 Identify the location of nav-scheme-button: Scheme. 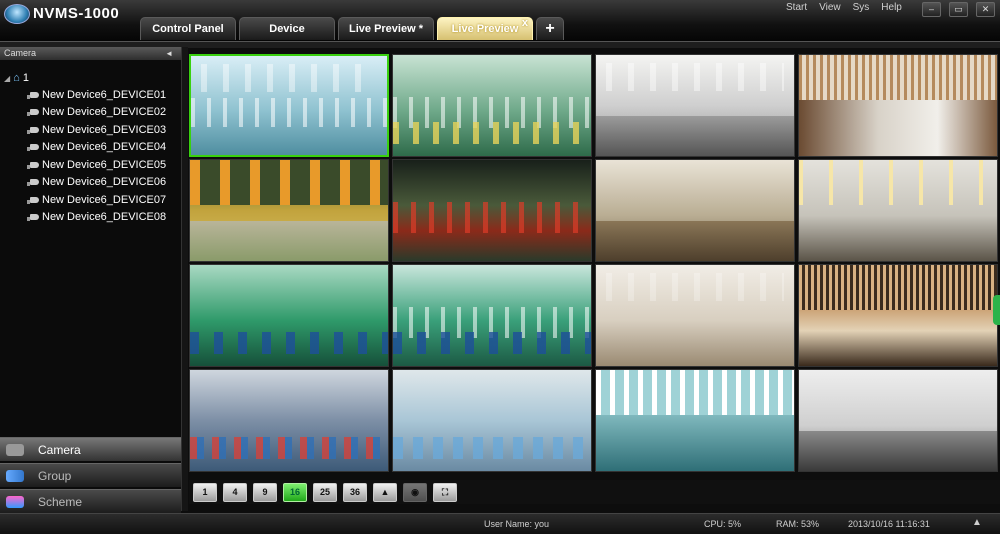
(90, 501).